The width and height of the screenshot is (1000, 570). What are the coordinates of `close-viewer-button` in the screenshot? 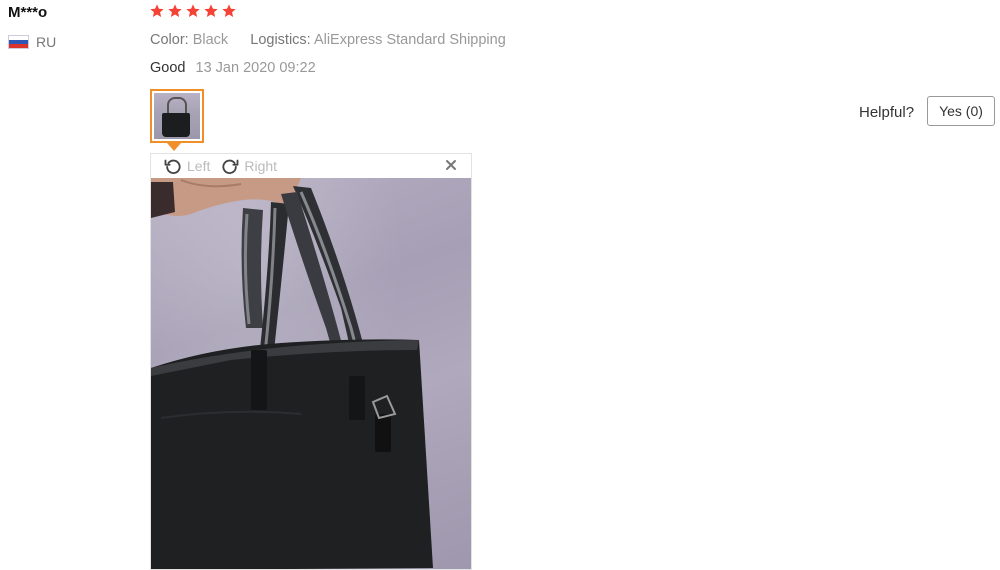 It's located at (451, 165).